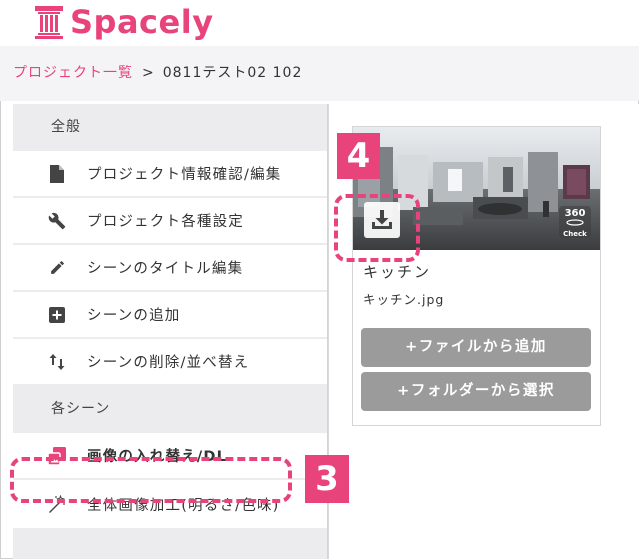  I want to click on sidebar-item-edit-scene-title: シーンのタイトル編集, so click(170, 267).